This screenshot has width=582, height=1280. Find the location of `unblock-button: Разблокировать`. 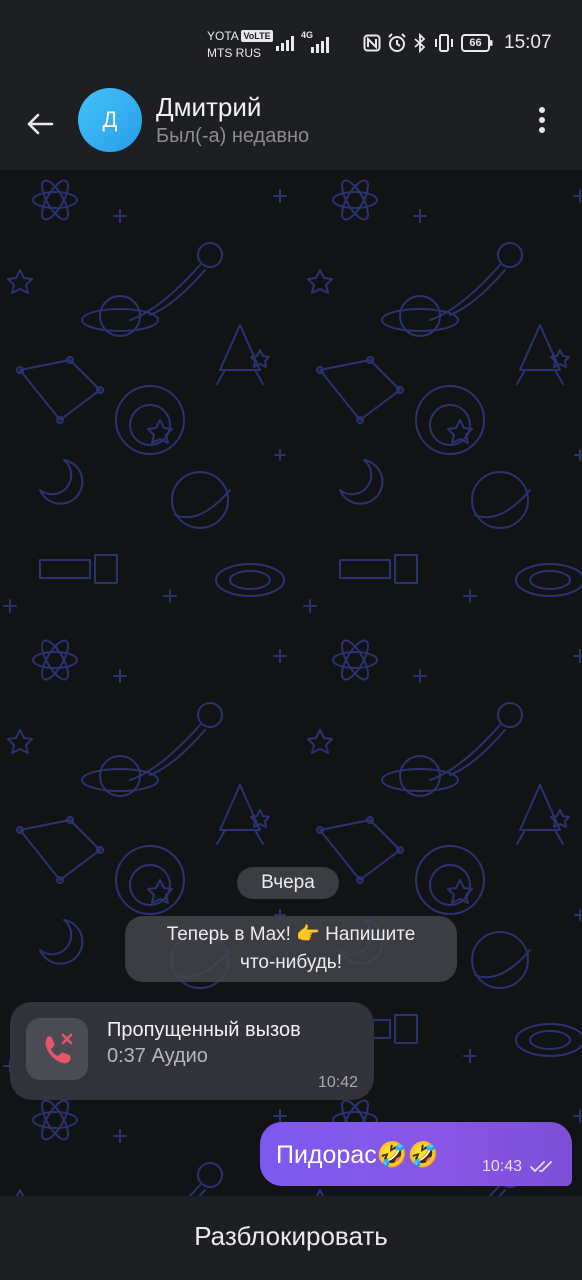

unblock-button: Разблокировать is located at coordinates (291, 1236).